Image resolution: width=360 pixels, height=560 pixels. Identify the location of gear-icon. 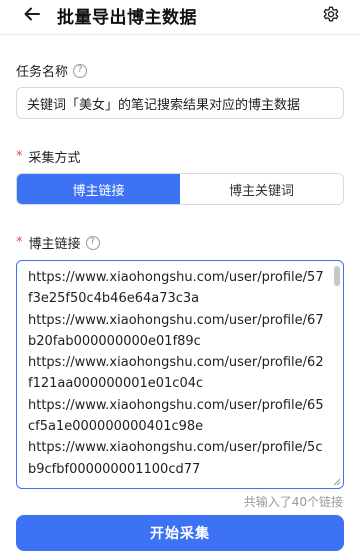
(331, 14).